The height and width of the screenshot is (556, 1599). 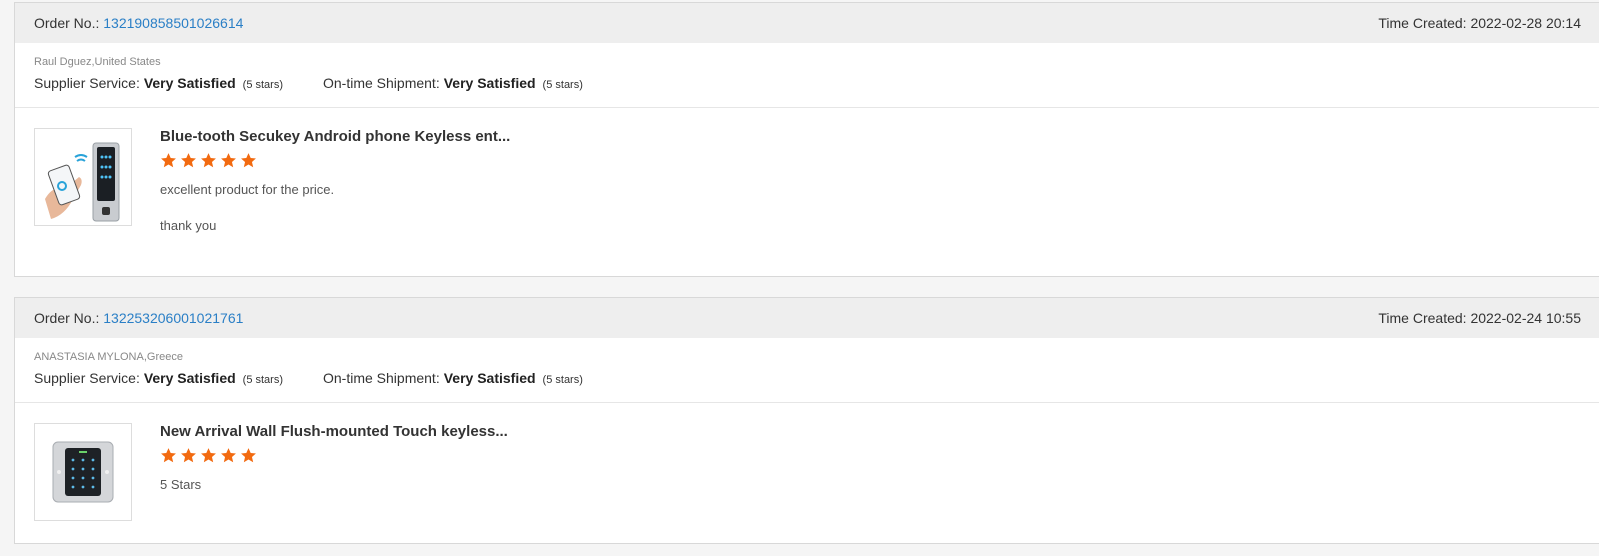 I want to click on keypad-phone-image, so click(x=82, y=182).